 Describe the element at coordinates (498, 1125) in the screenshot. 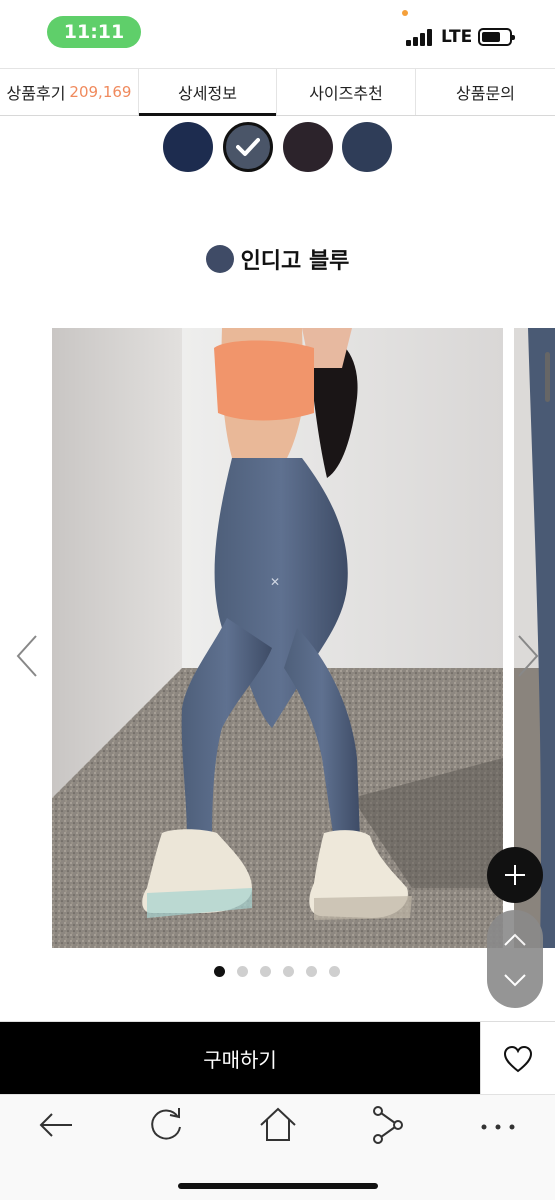

I see `more-icon` at that location.